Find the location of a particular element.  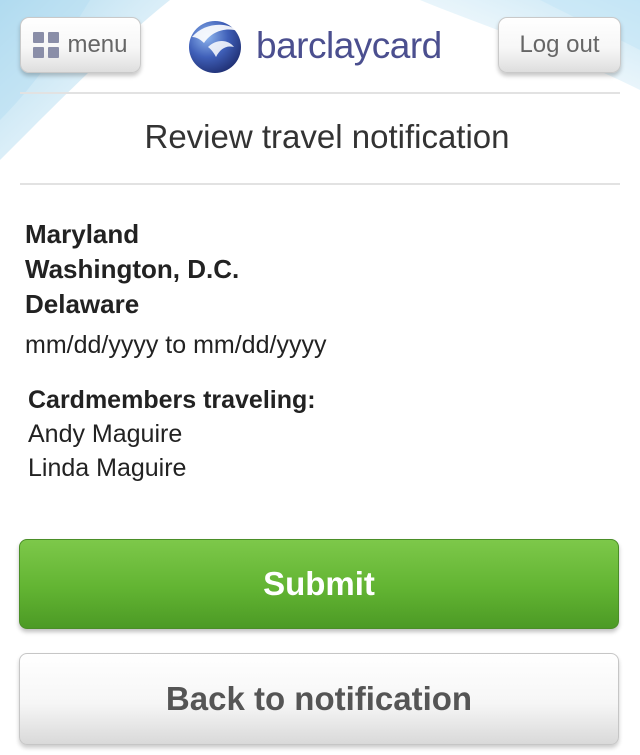

logout-label: Log out is located at coordinates (559, 44).